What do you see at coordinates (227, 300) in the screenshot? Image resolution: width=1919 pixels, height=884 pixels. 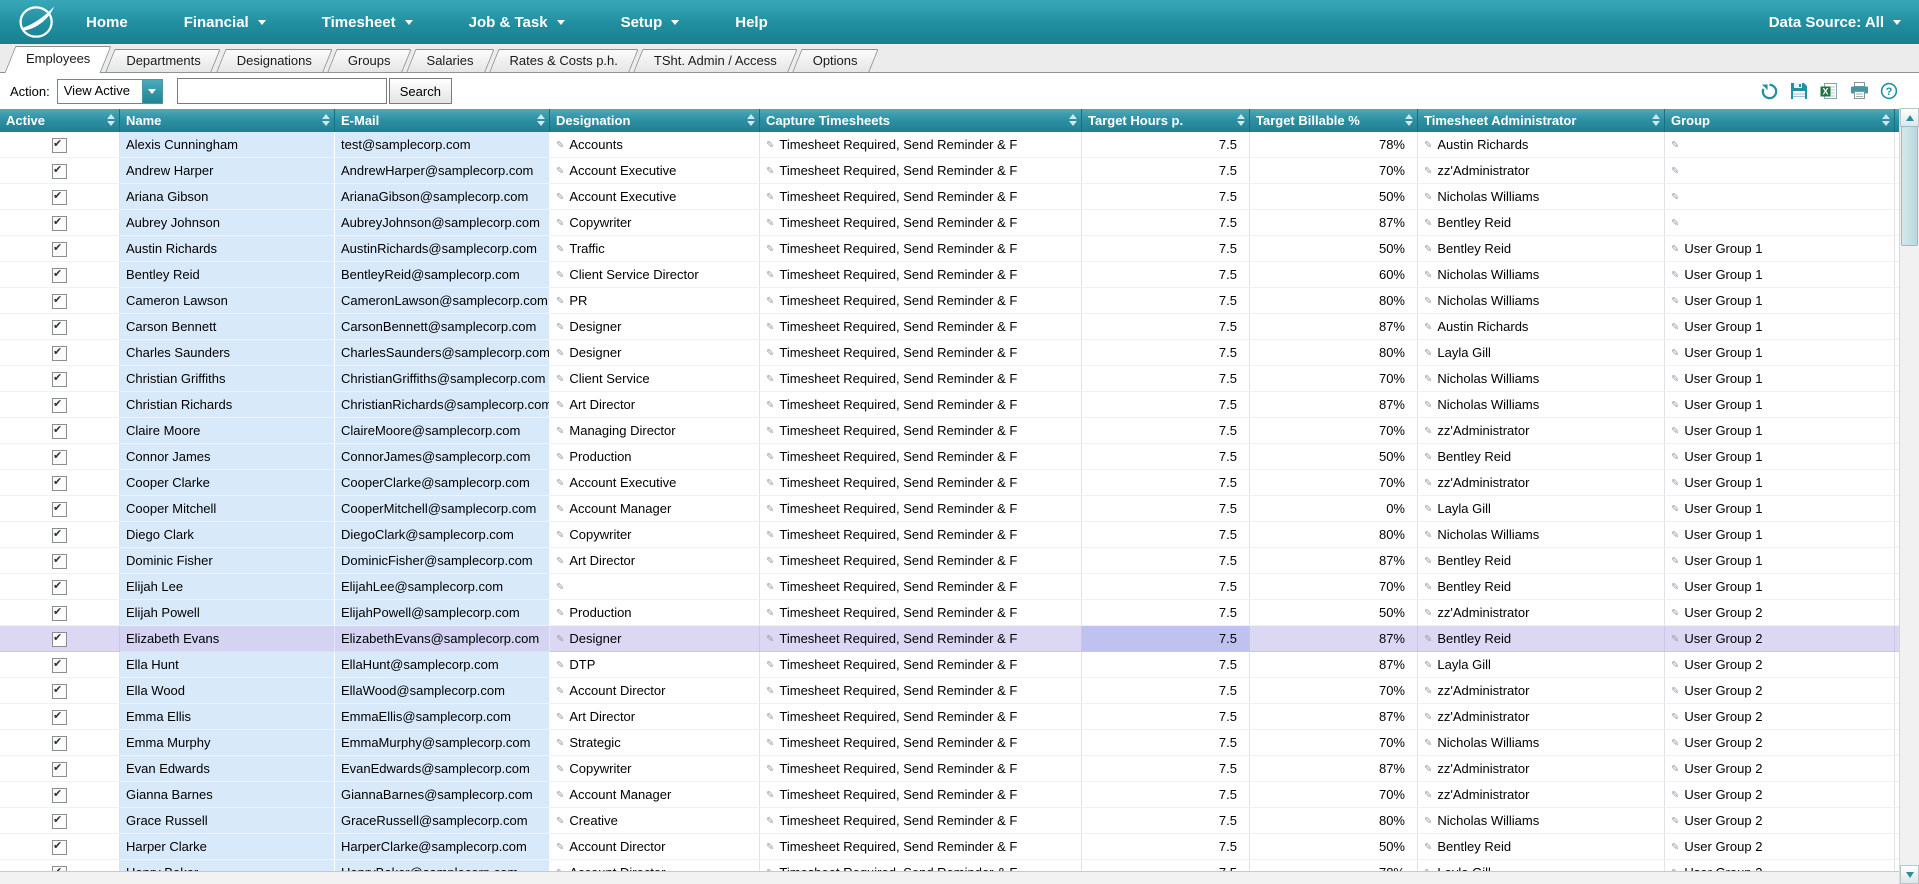 I see `name-cell: Cameron Lawson` at bounding box center [227, 300].